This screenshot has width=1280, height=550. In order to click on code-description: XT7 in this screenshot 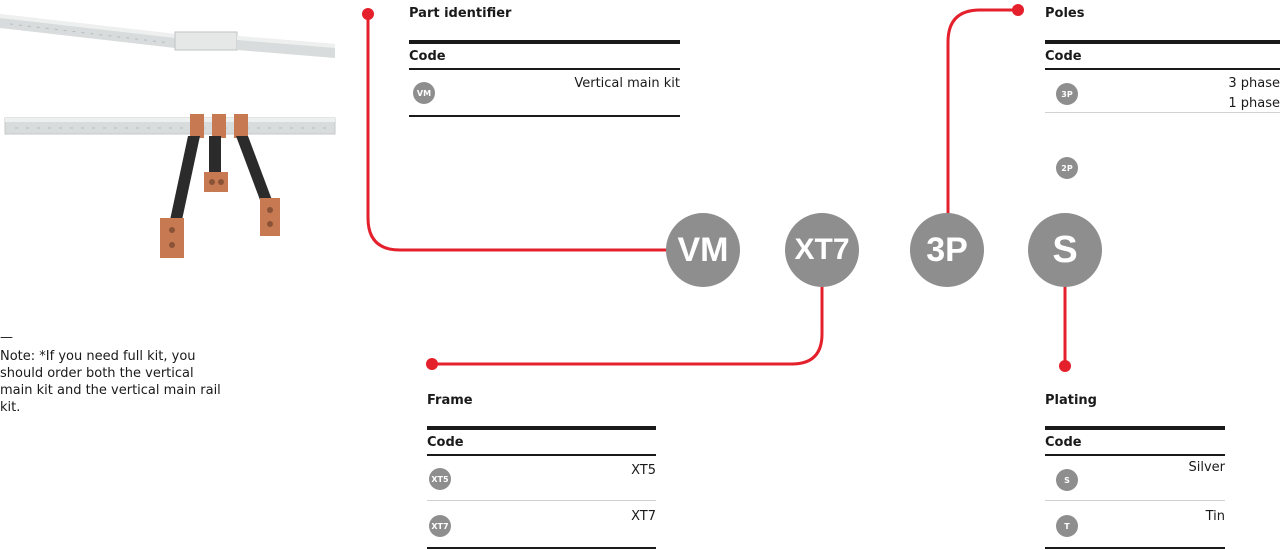, I will do `click(643, 516)`.